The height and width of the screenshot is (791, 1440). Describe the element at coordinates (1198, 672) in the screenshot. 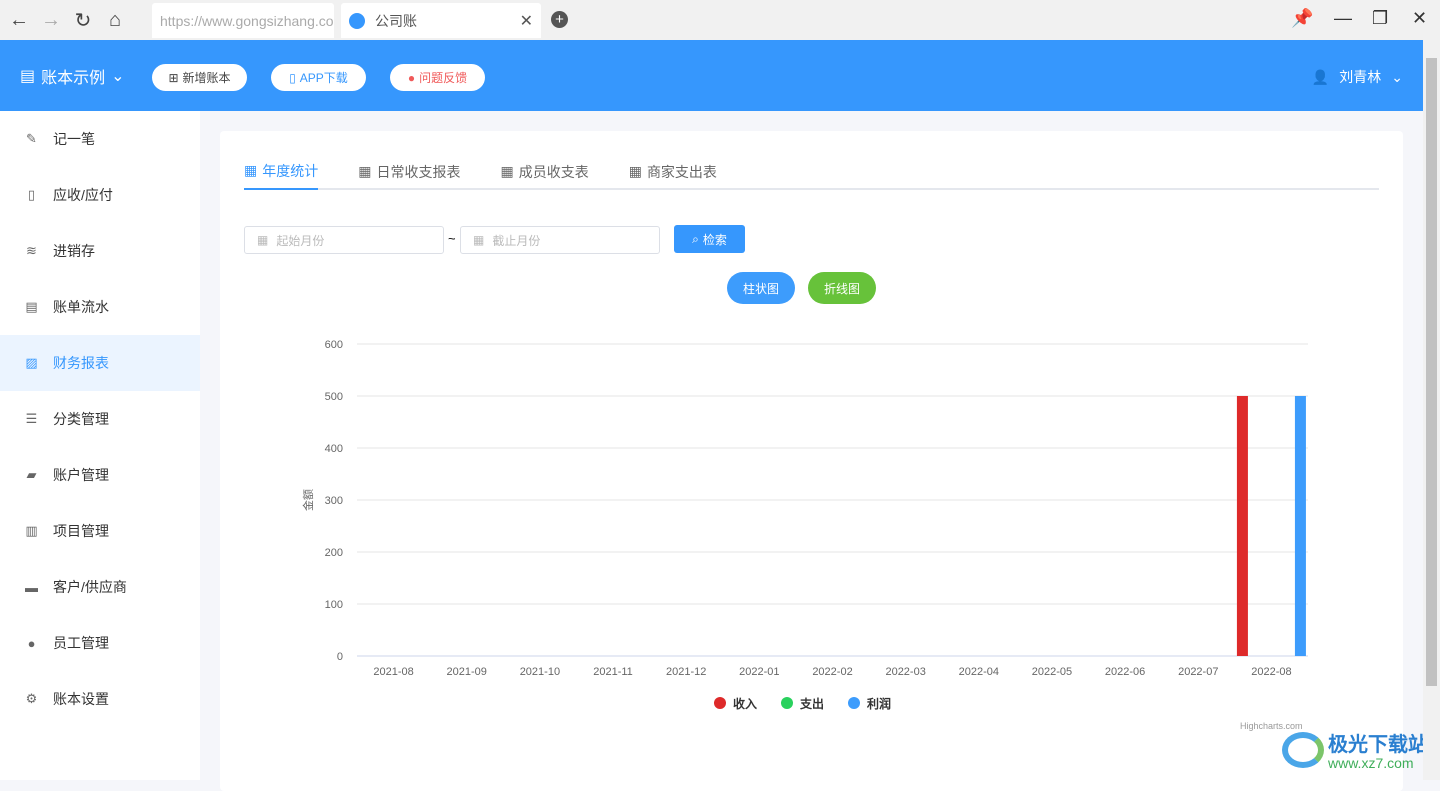

I see `x-tick-label: 2022-07` at that location.